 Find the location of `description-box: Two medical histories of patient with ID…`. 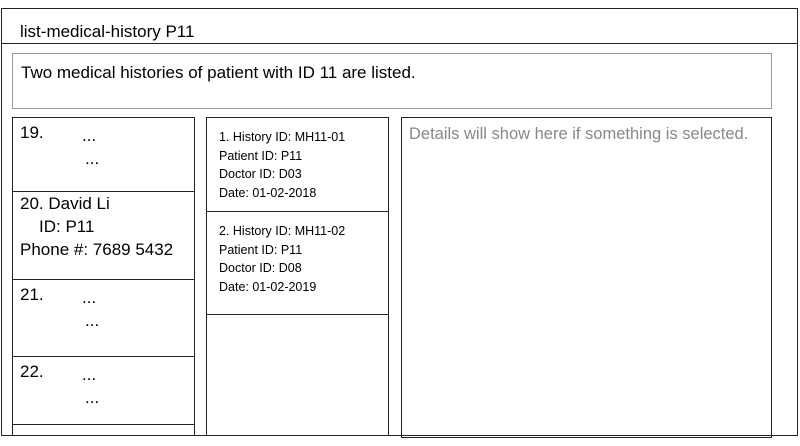

description-box: Two medical histories of patient with ID… is located at coordinates (392, 81).